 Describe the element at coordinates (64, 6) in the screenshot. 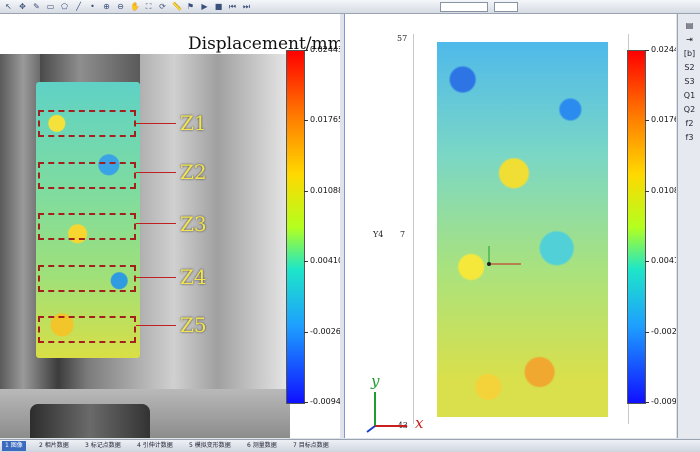

I see `shape-icon: ⬠` at that location.